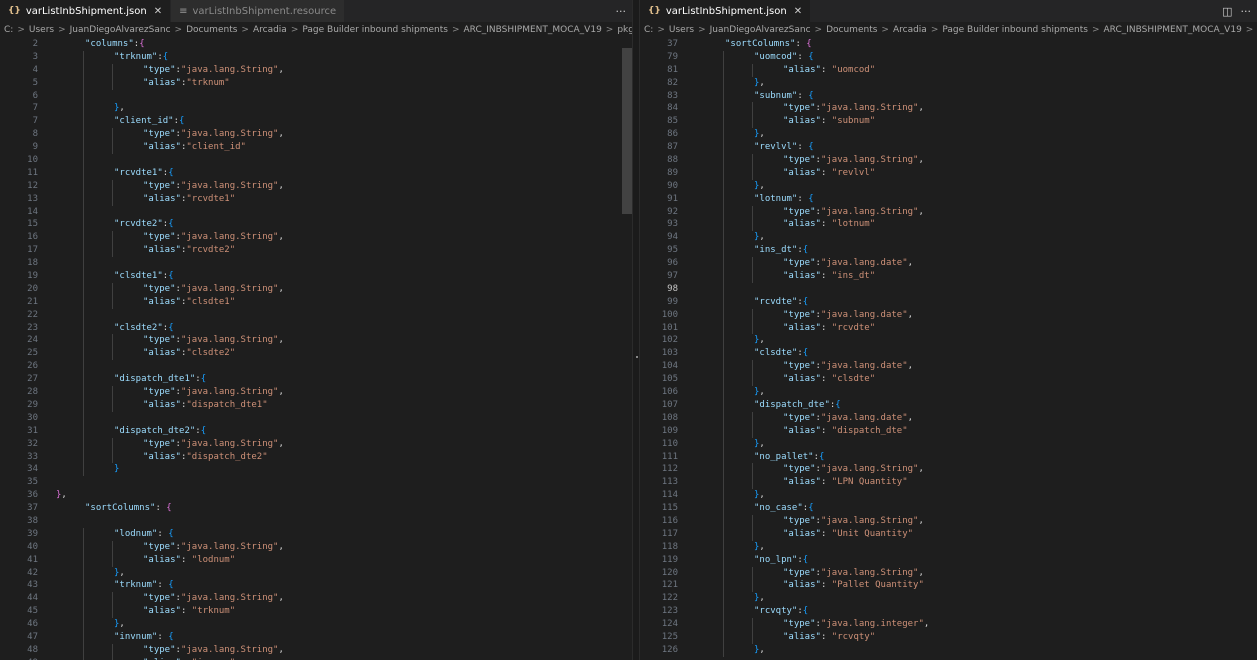  Describe the element at coordinates (624, 30) in the screenshot. I see `breadcrumb-item: pkg` at that location.